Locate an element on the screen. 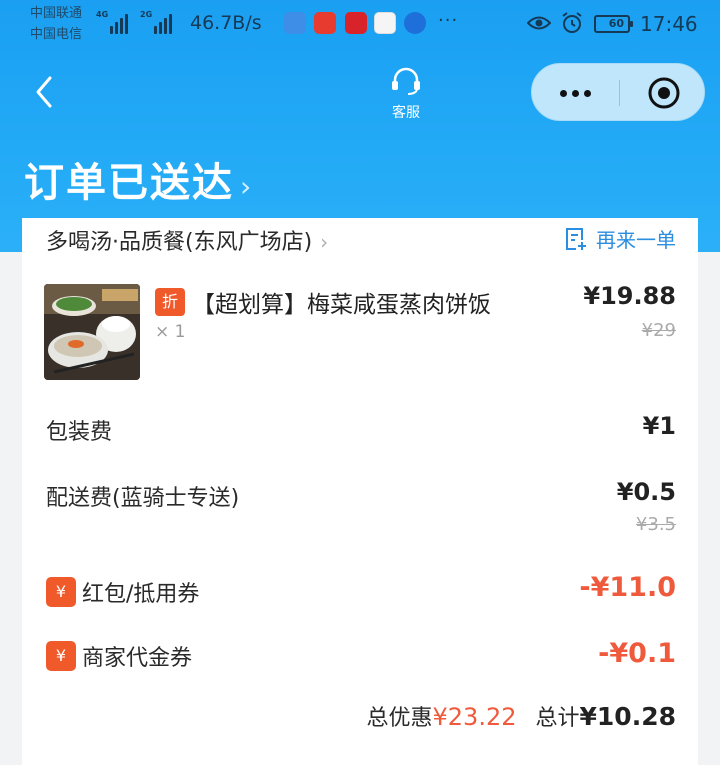 This screenshot has width=720, height=765. signal-2-icon: 2G is located at coordinates (158, 22).